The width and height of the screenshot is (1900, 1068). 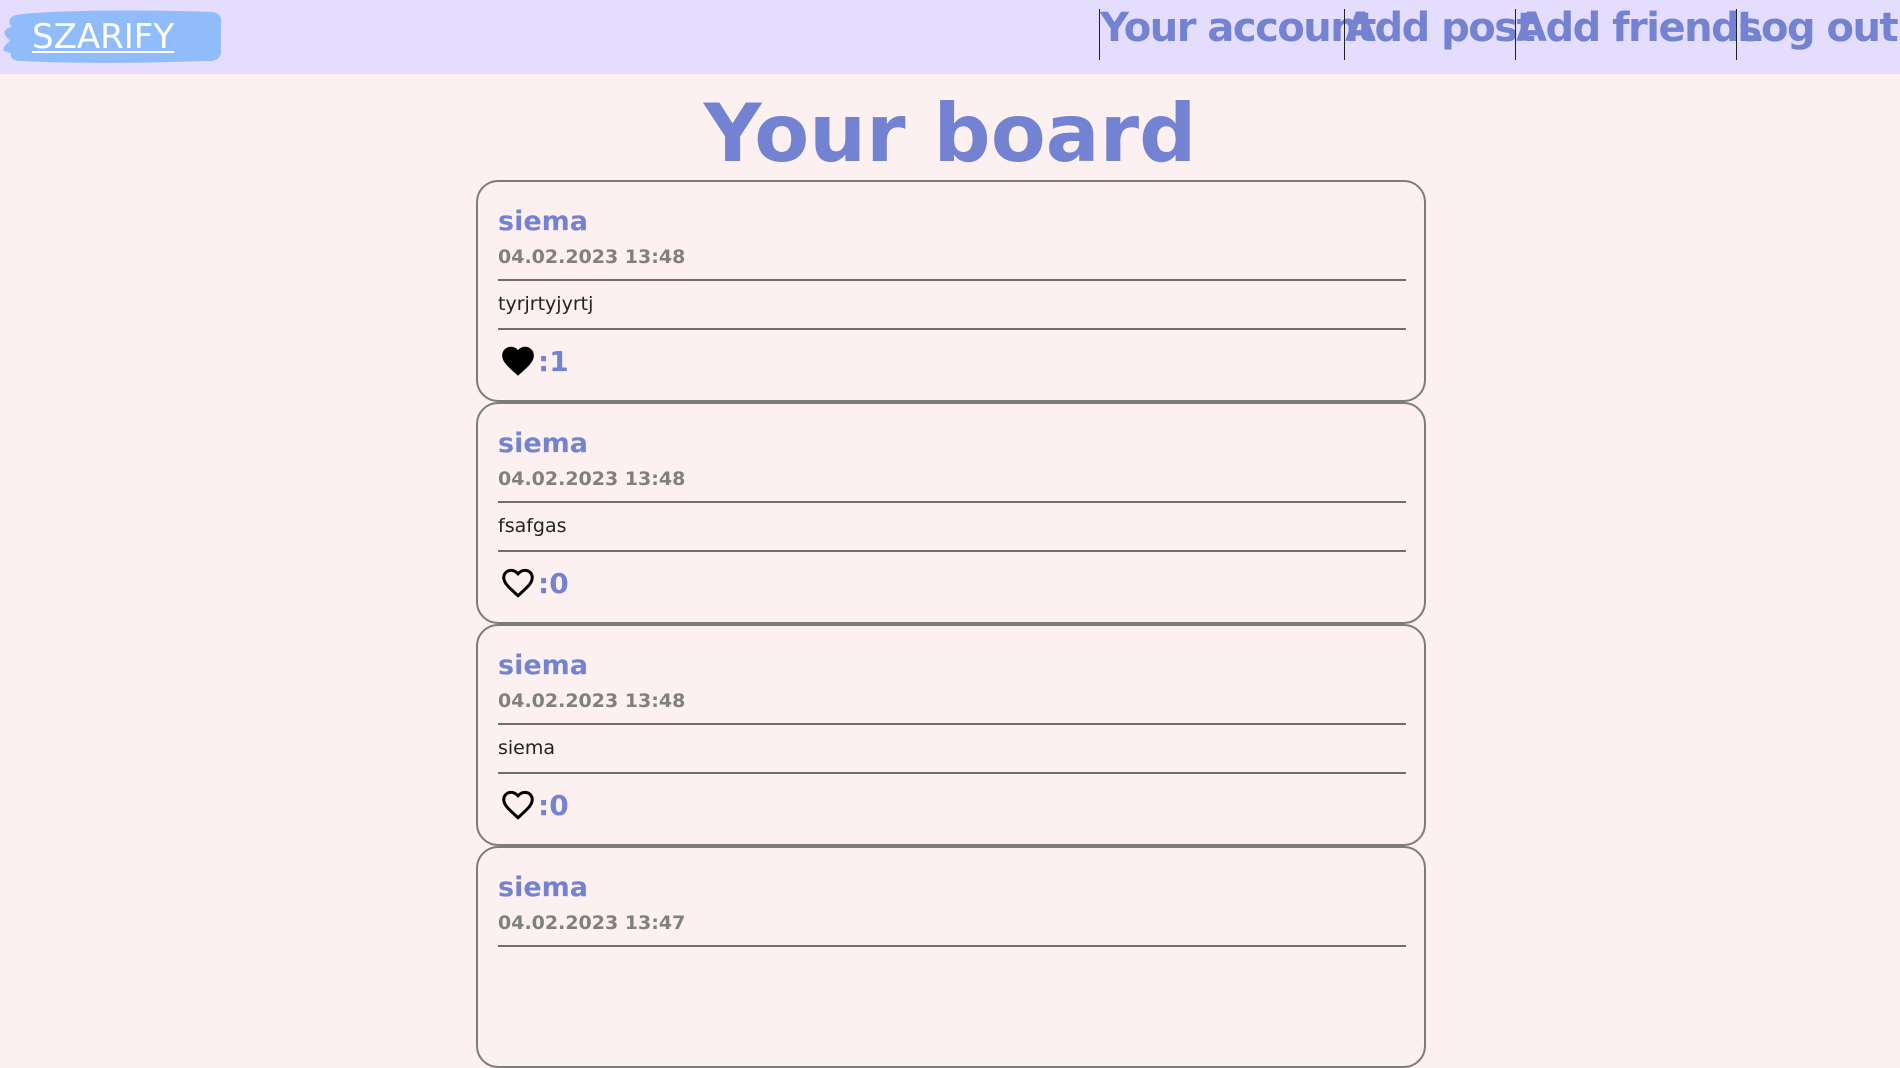 I want to click on post-body: siema, so click(x=527, y=748).